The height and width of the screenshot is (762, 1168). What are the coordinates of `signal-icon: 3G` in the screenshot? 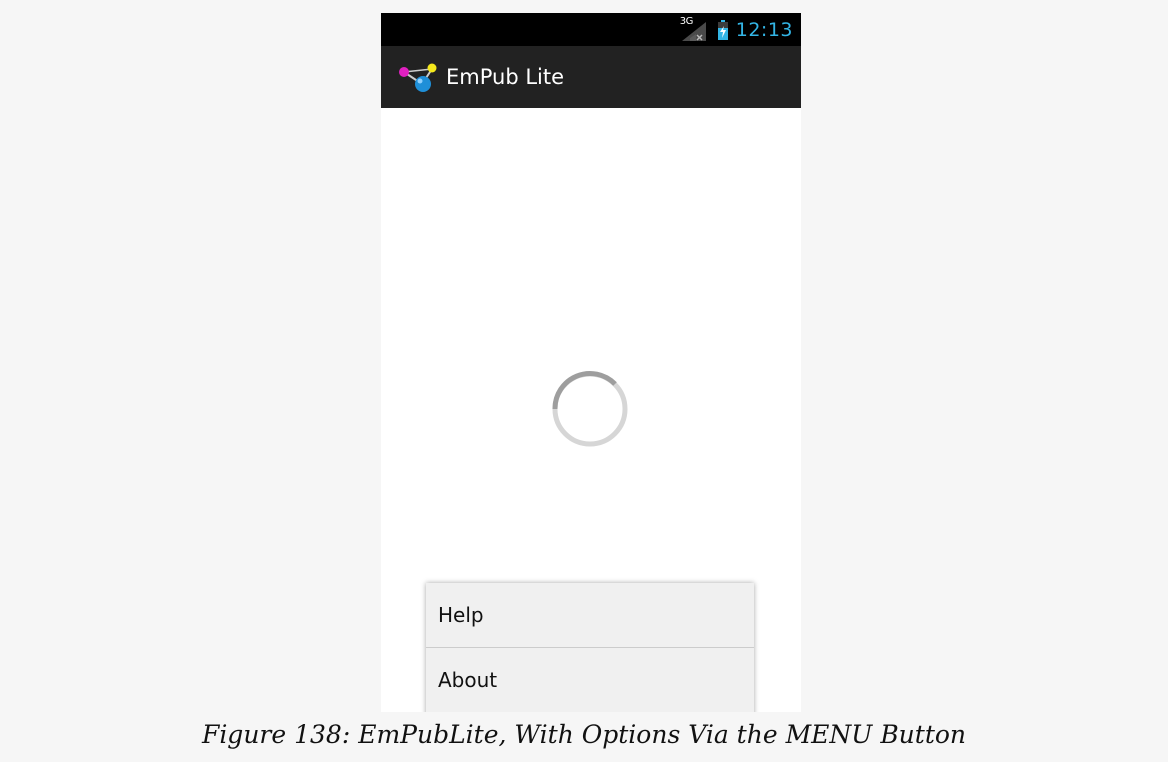 It's located at (693, 28).